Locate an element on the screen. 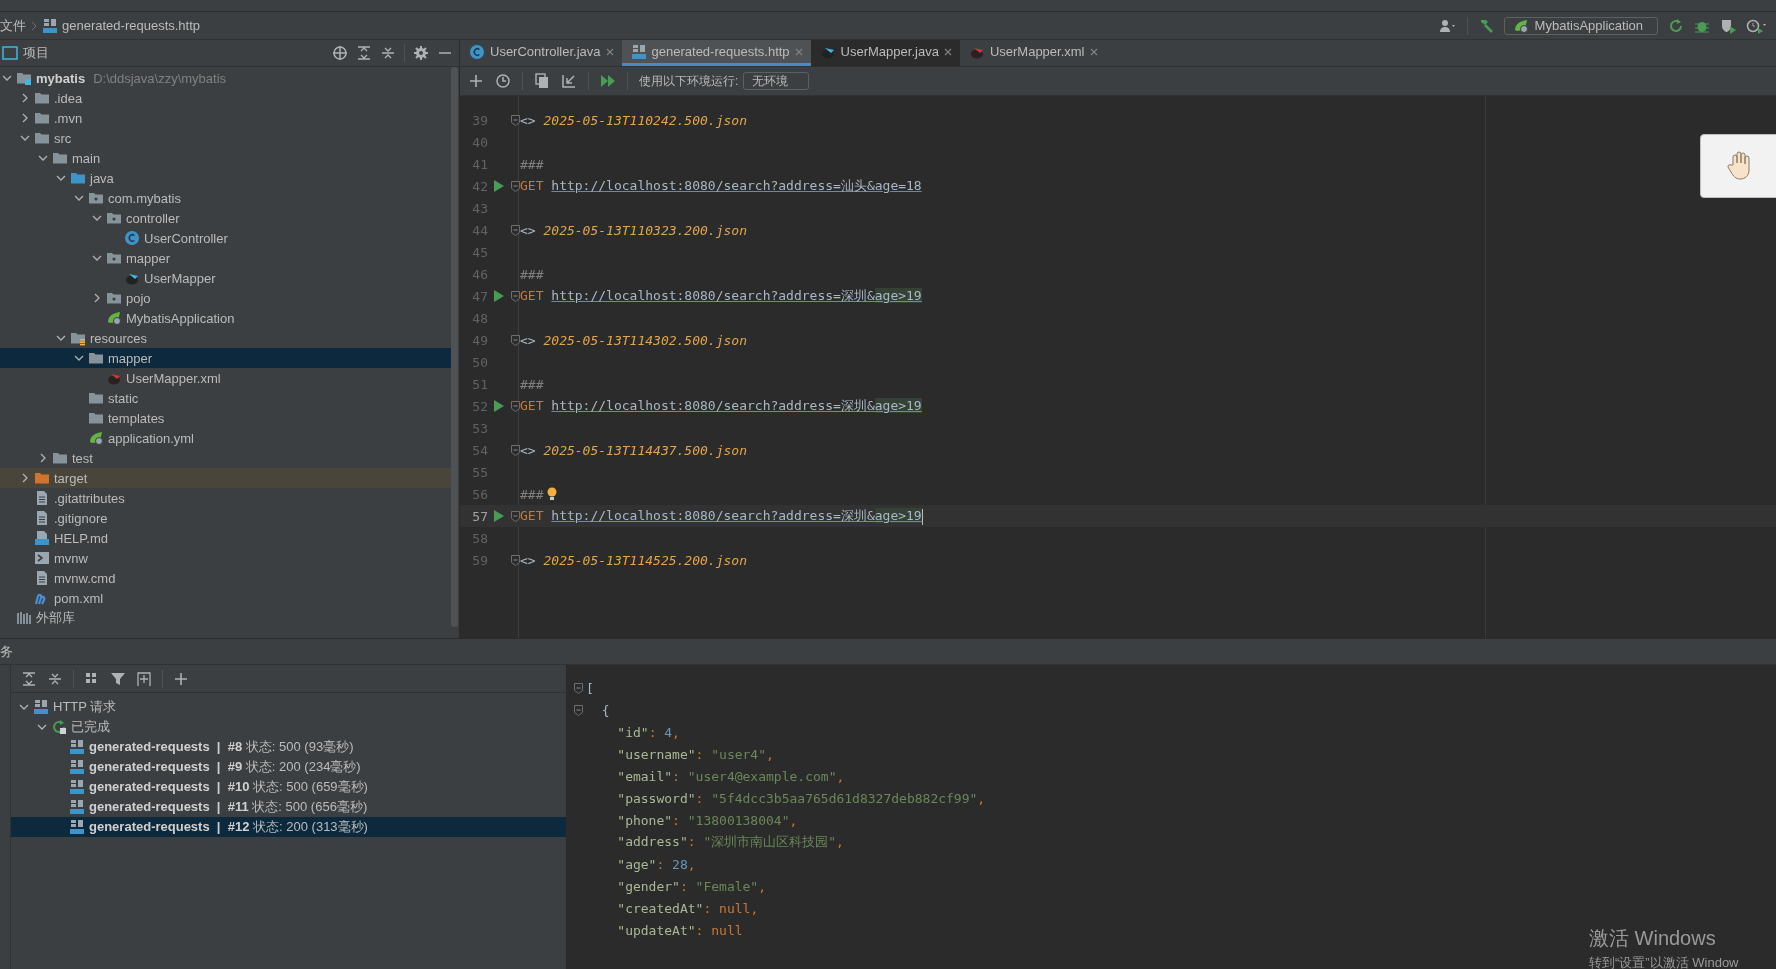 This screenshot has width=1776, height=969. tree-item: application.yml is located at coordinates (225, 438).